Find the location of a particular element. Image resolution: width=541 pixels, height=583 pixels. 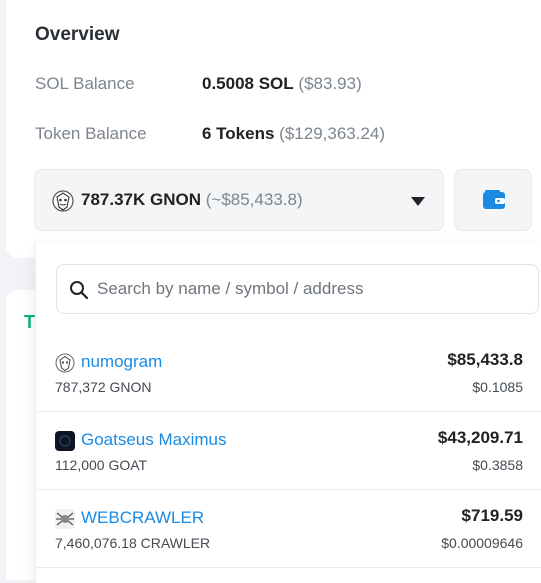

token-search-box is located at coordinates (297, 289).